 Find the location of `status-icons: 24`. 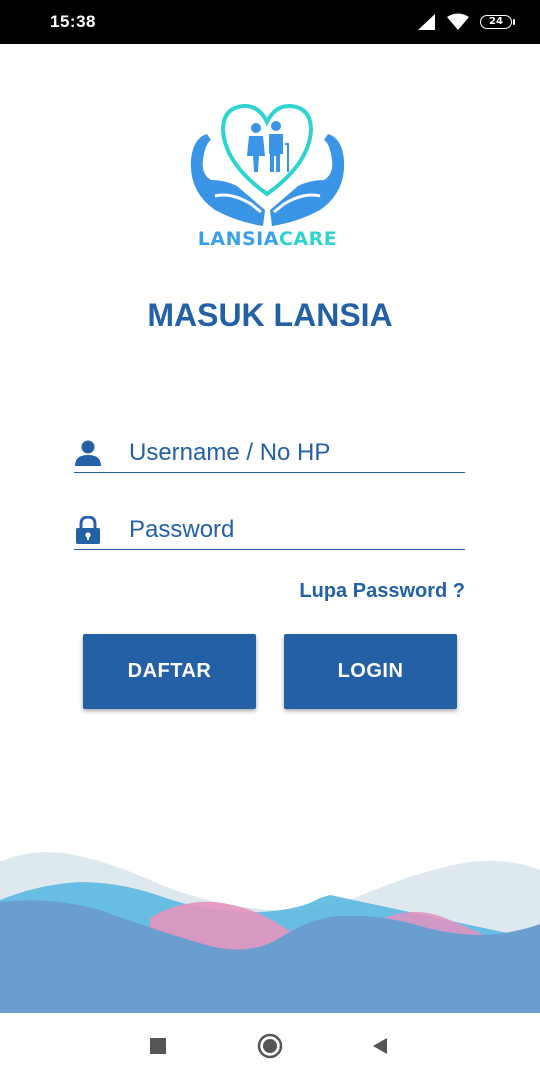

status-icons: 24 is located at coordinates (465, 22).